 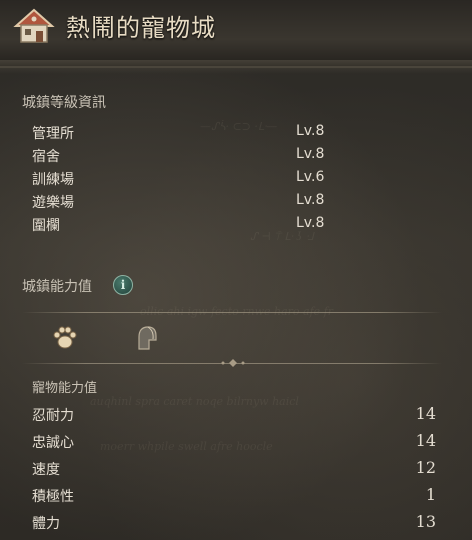 I want to click on background-scribble: —ᔑᓵ· ⊂⊃ ·ᒷ—, so click(x=239, y=126).